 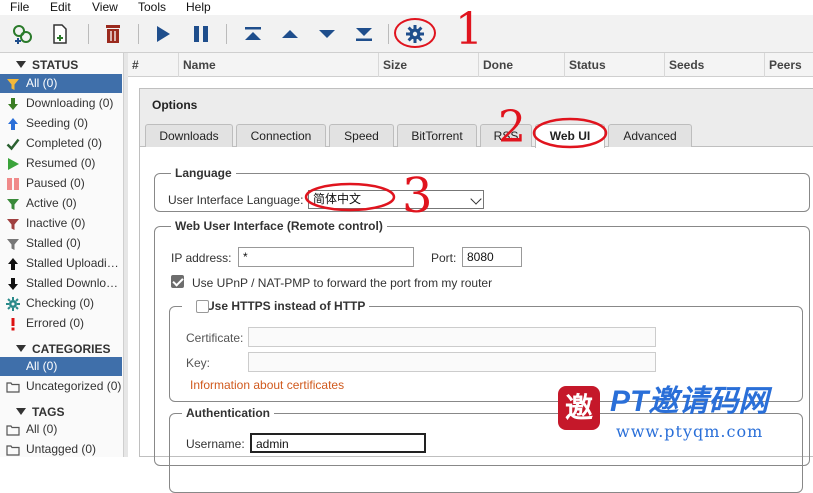 I want to click on certificate-label: Certificate:, so click(x=215, y=338).